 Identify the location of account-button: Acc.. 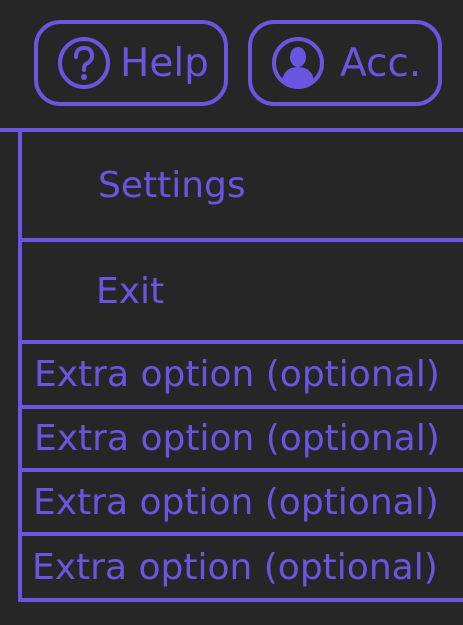
(345, 63).